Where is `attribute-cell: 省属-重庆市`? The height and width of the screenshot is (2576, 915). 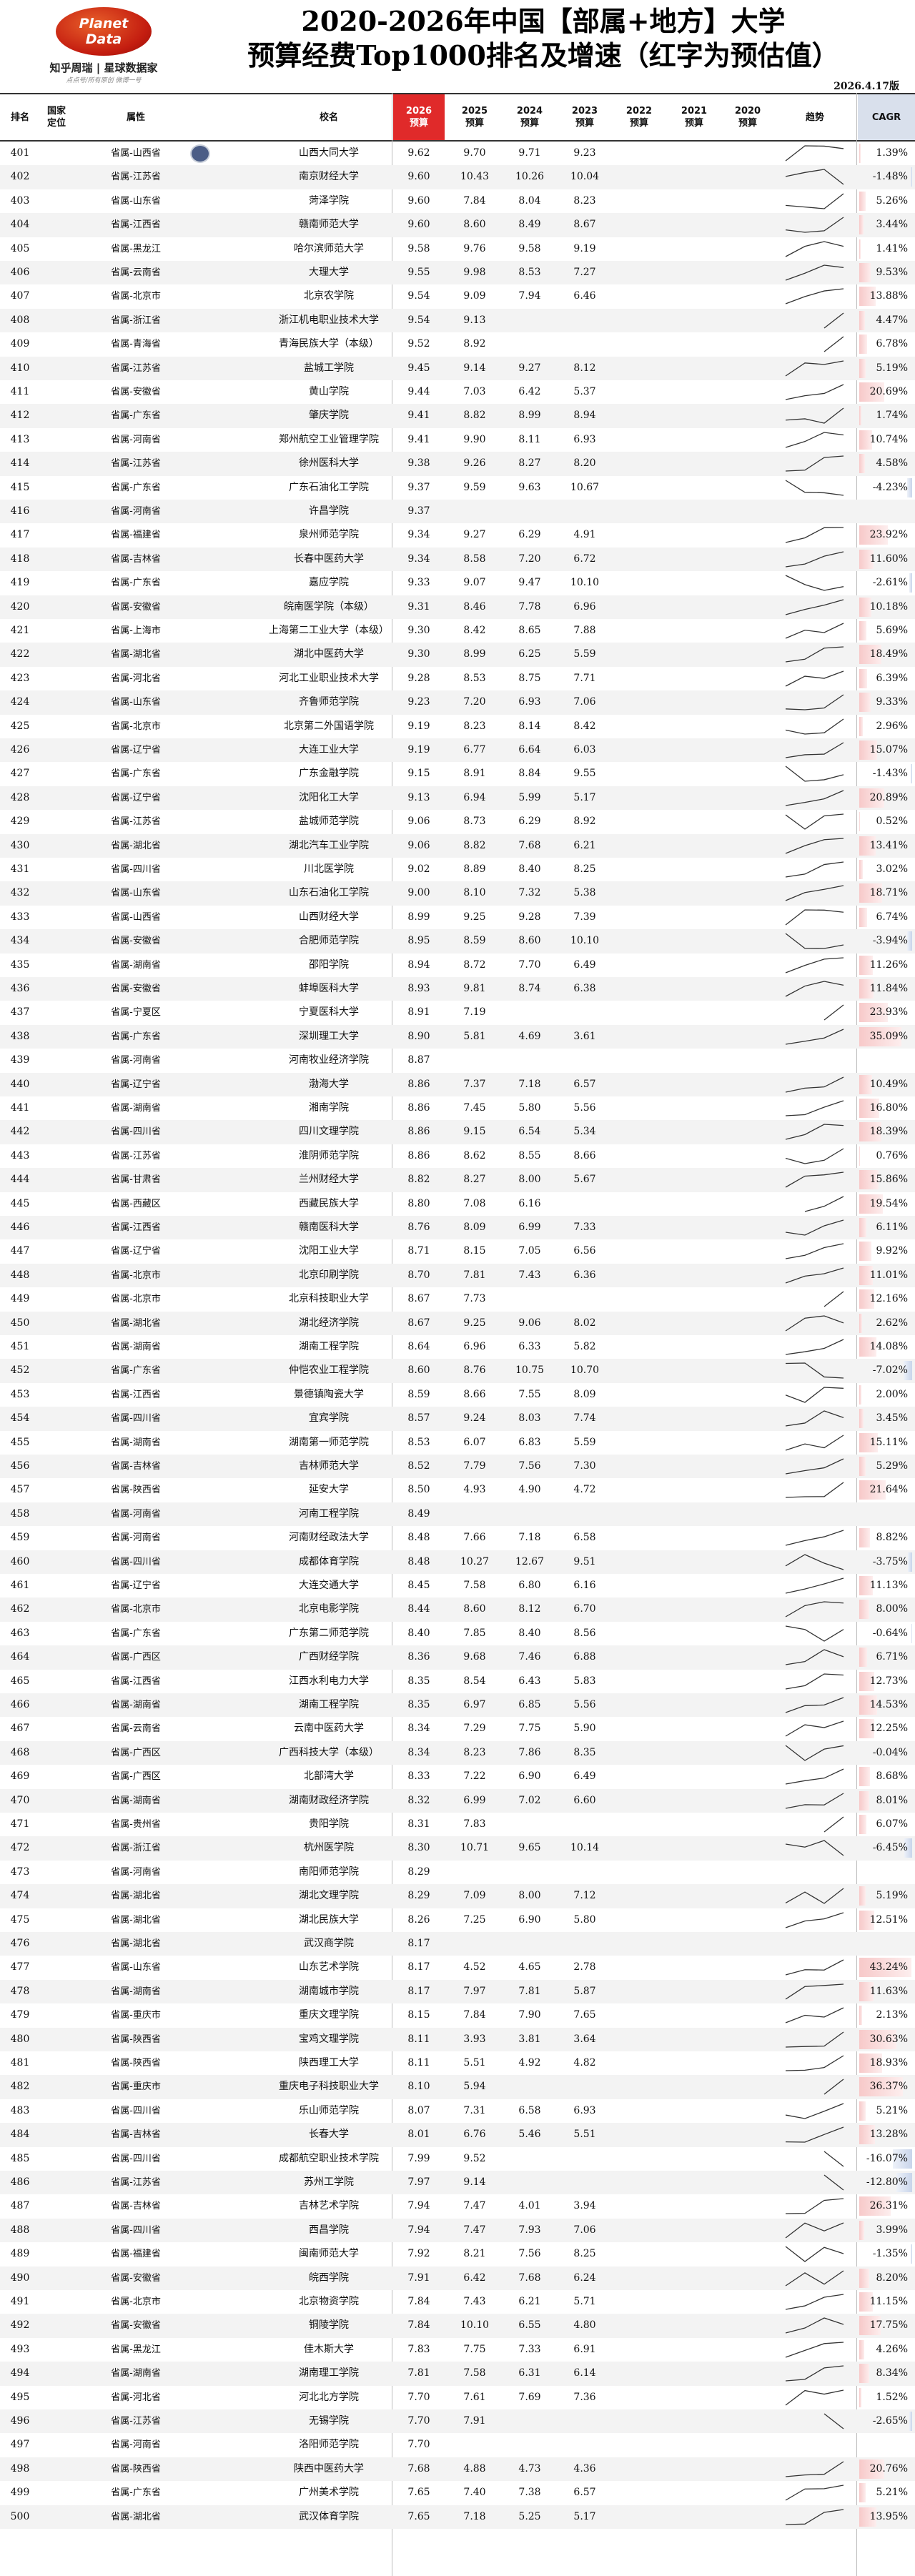 attribute-cell: 省属-重庆市 is located at coordinates (136, 2016).